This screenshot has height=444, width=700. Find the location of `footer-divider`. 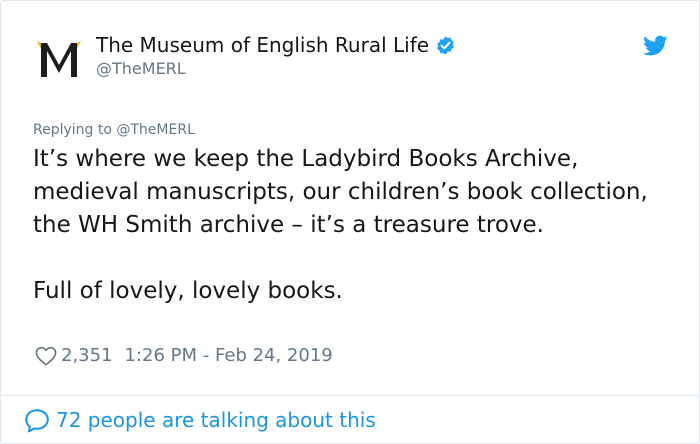

footer-divider is located at coordinates (350, 395).